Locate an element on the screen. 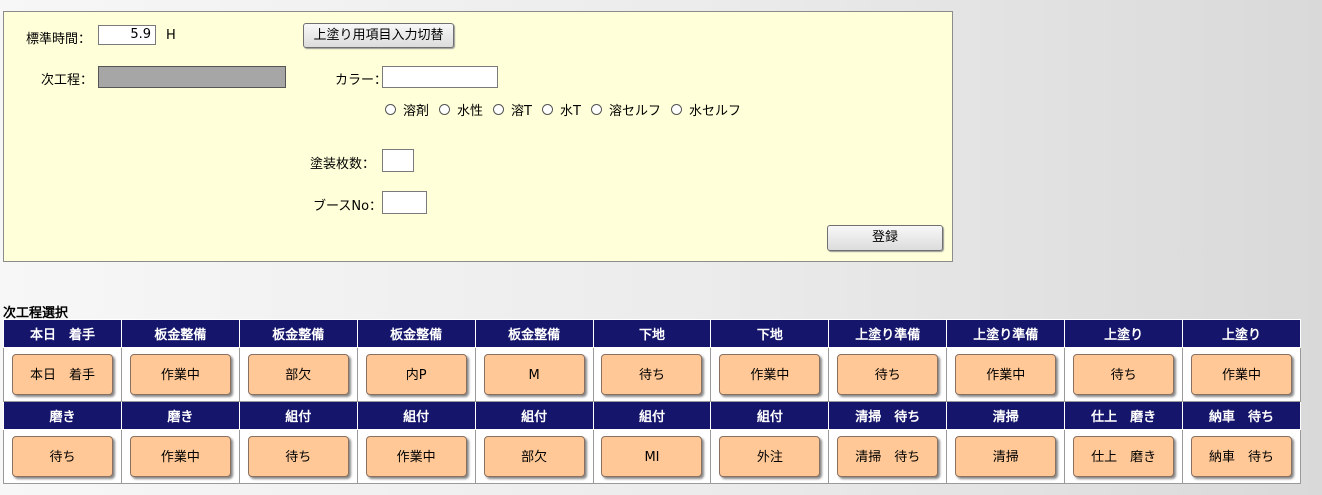 The height and width of the screenshot is (495, 1322). process-status-button: MI is located at coordinates (652, 456).